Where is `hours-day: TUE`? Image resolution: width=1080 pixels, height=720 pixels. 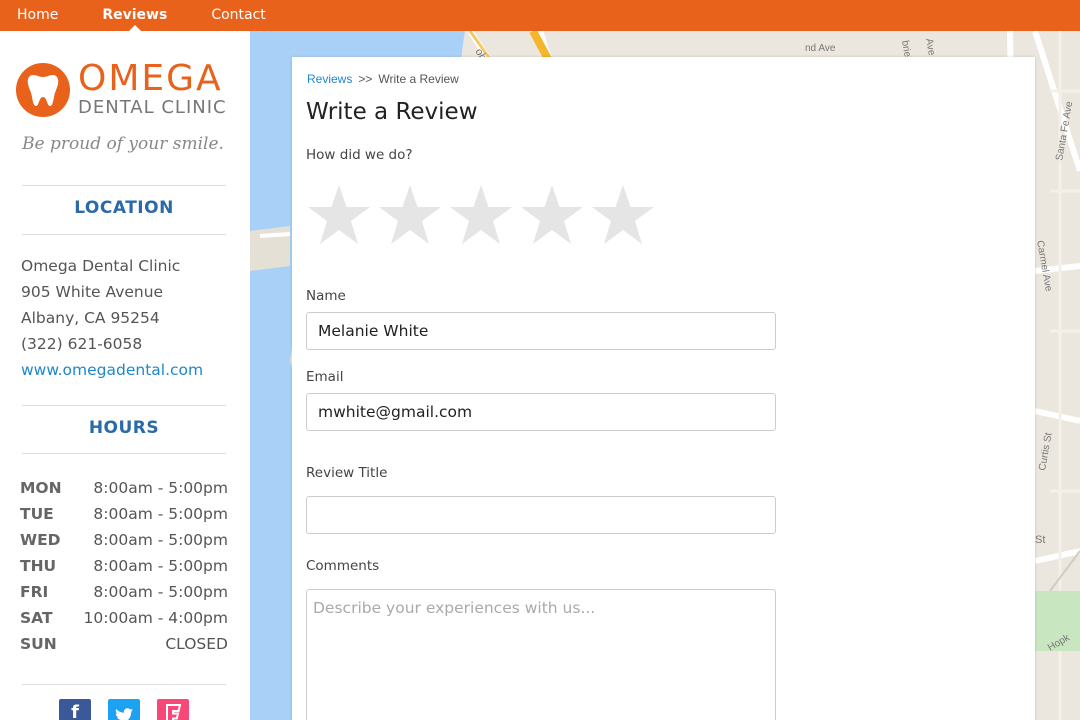 hours-day: TUE is located at coordinates (37, 514).